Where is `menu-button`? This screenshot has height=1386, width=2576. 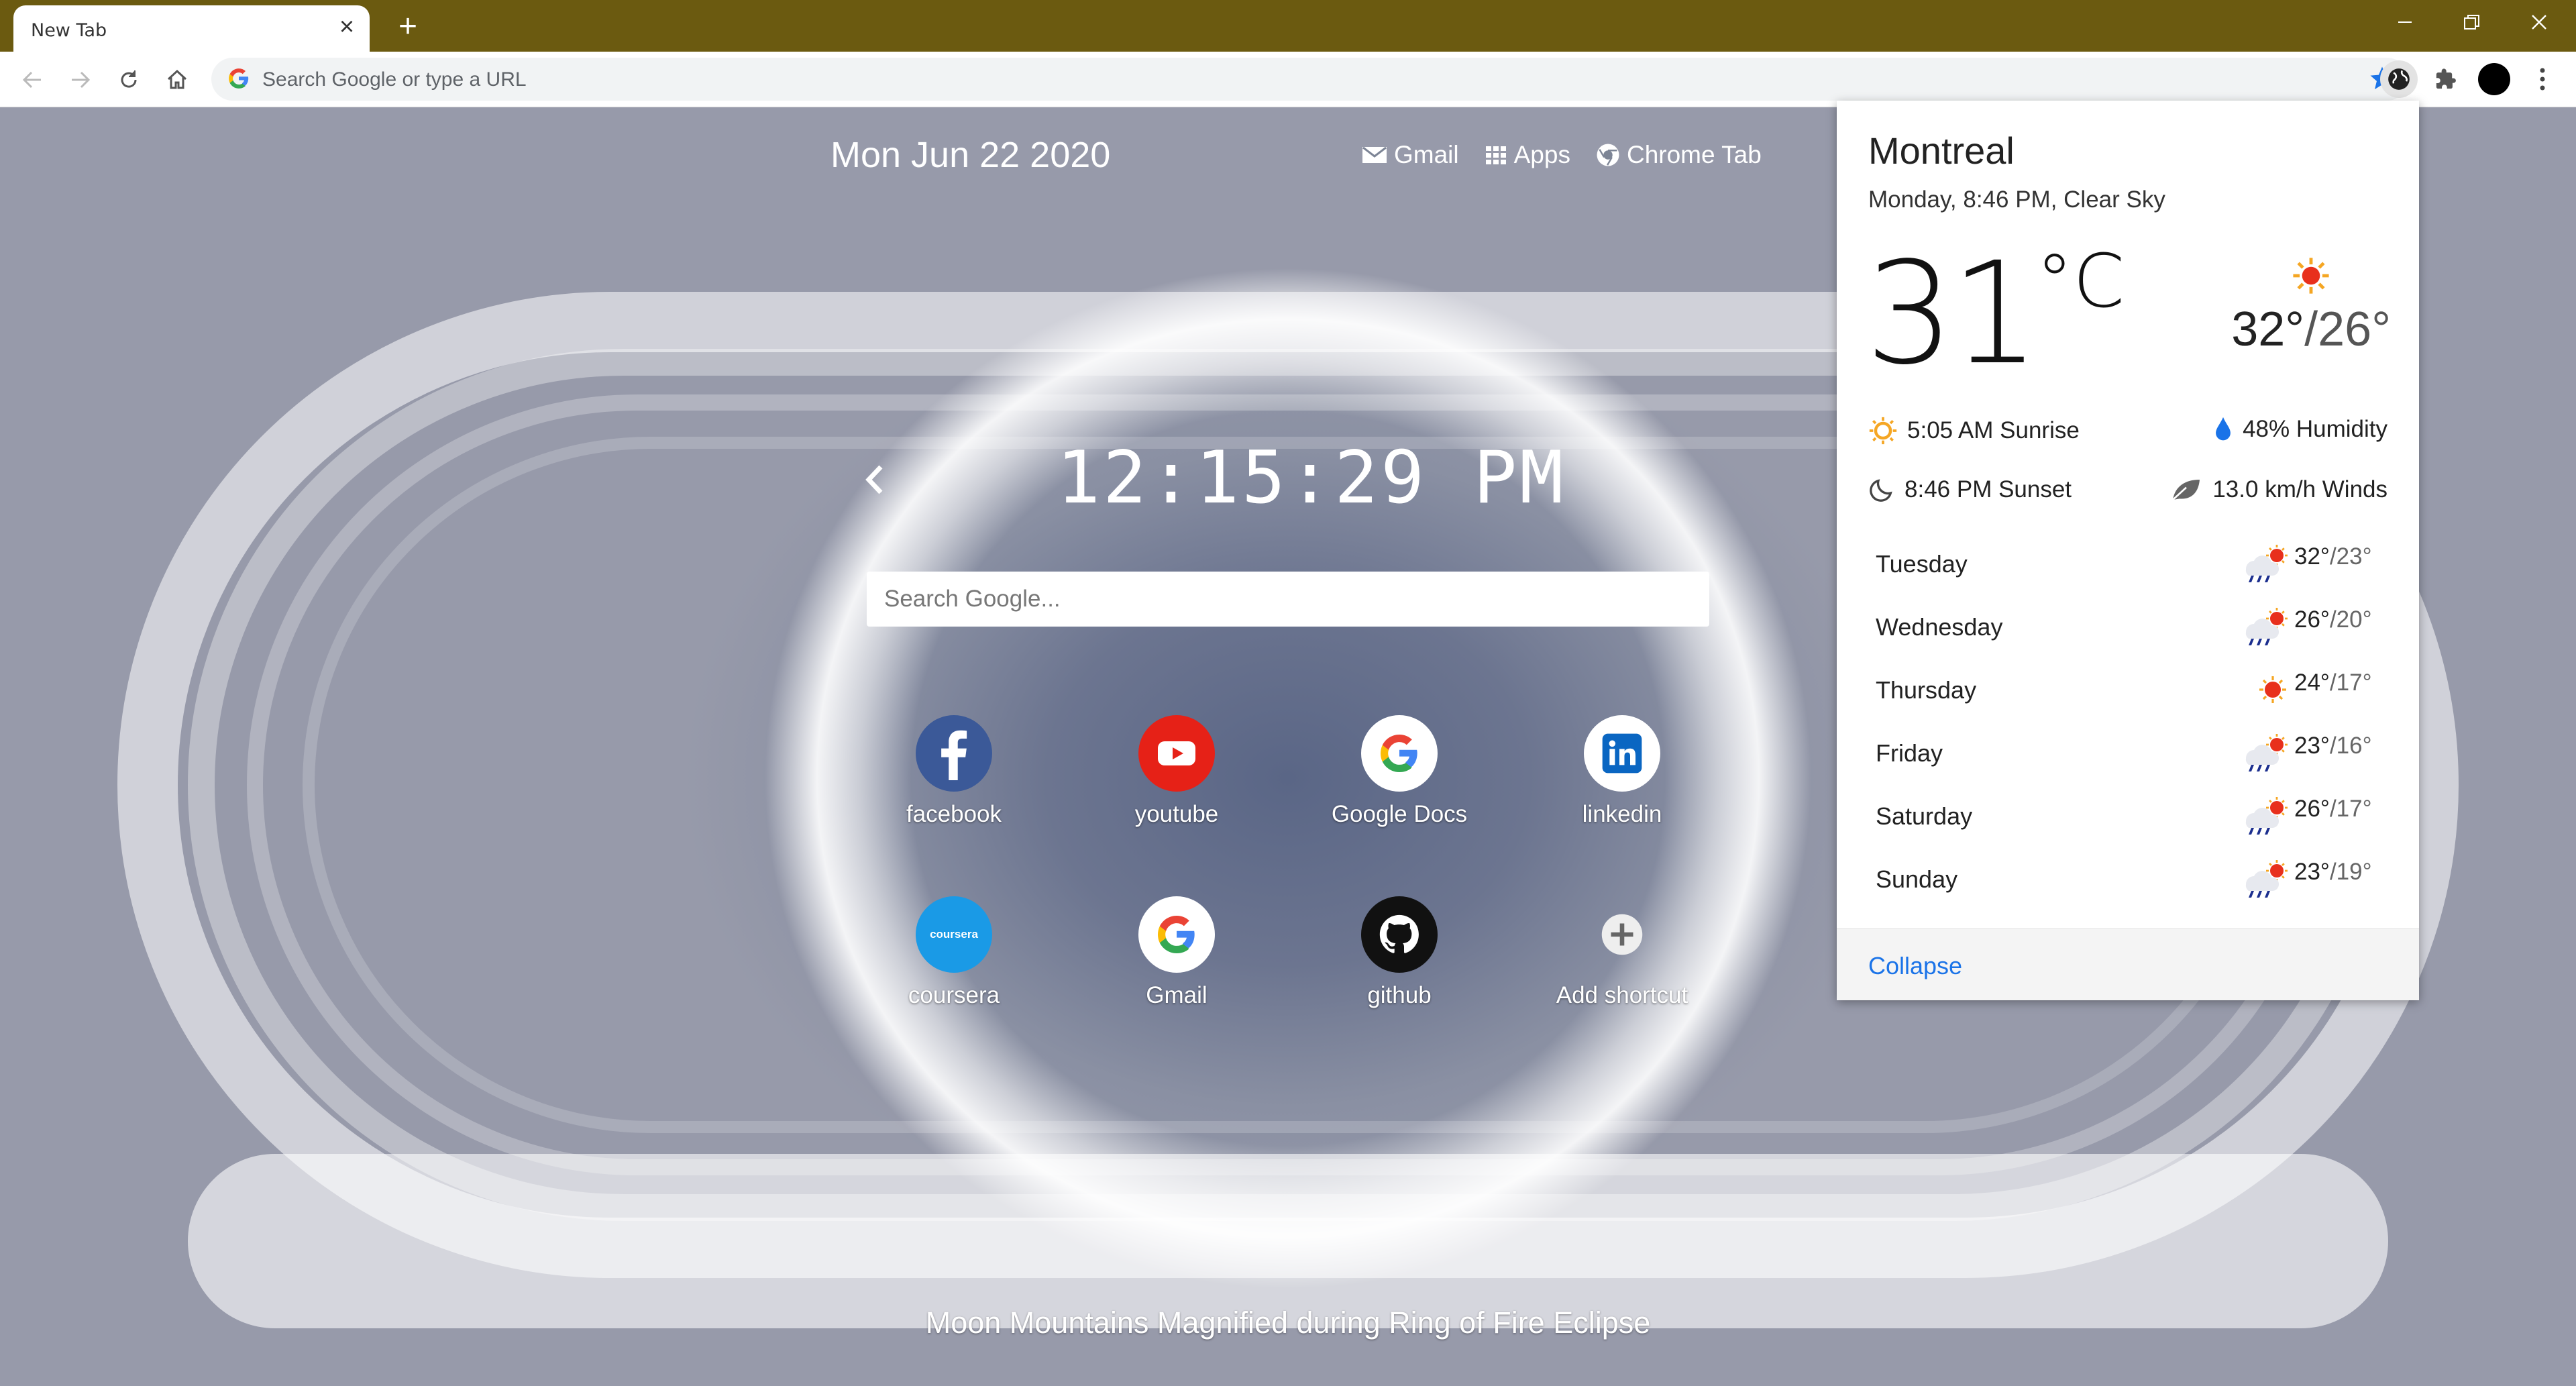
menu-button is located at coordinates (2542, 79).